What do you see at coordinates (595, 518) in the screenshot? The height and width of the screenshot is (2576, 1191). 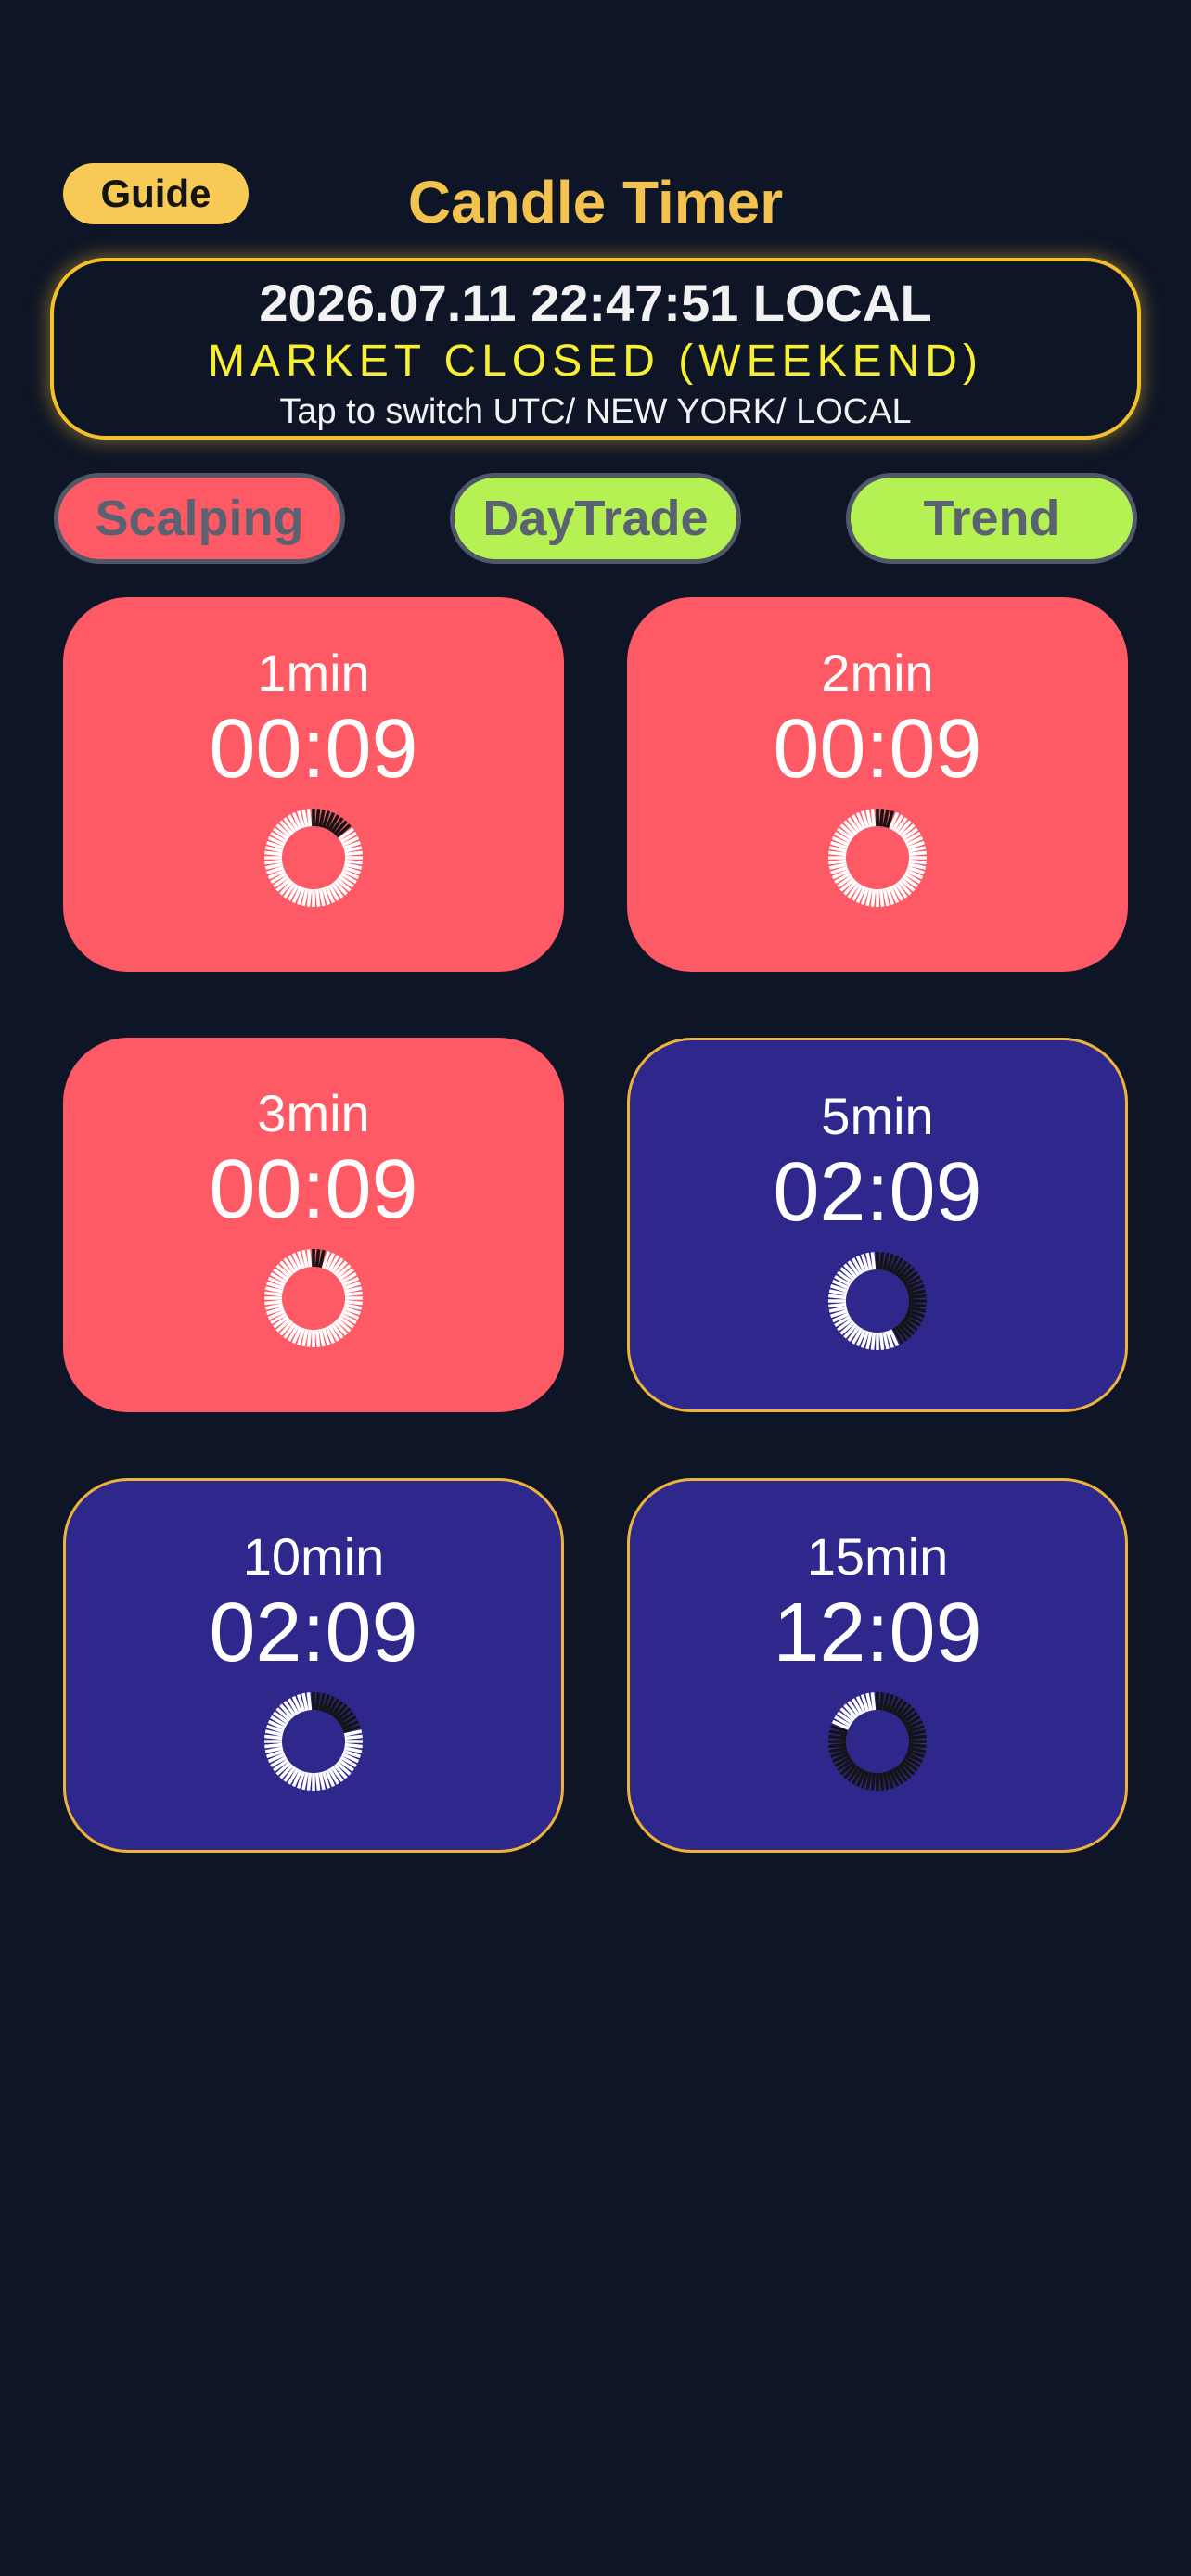 I see `mode-button-daytrade: DayTrade` at bounding box center [595, 518].